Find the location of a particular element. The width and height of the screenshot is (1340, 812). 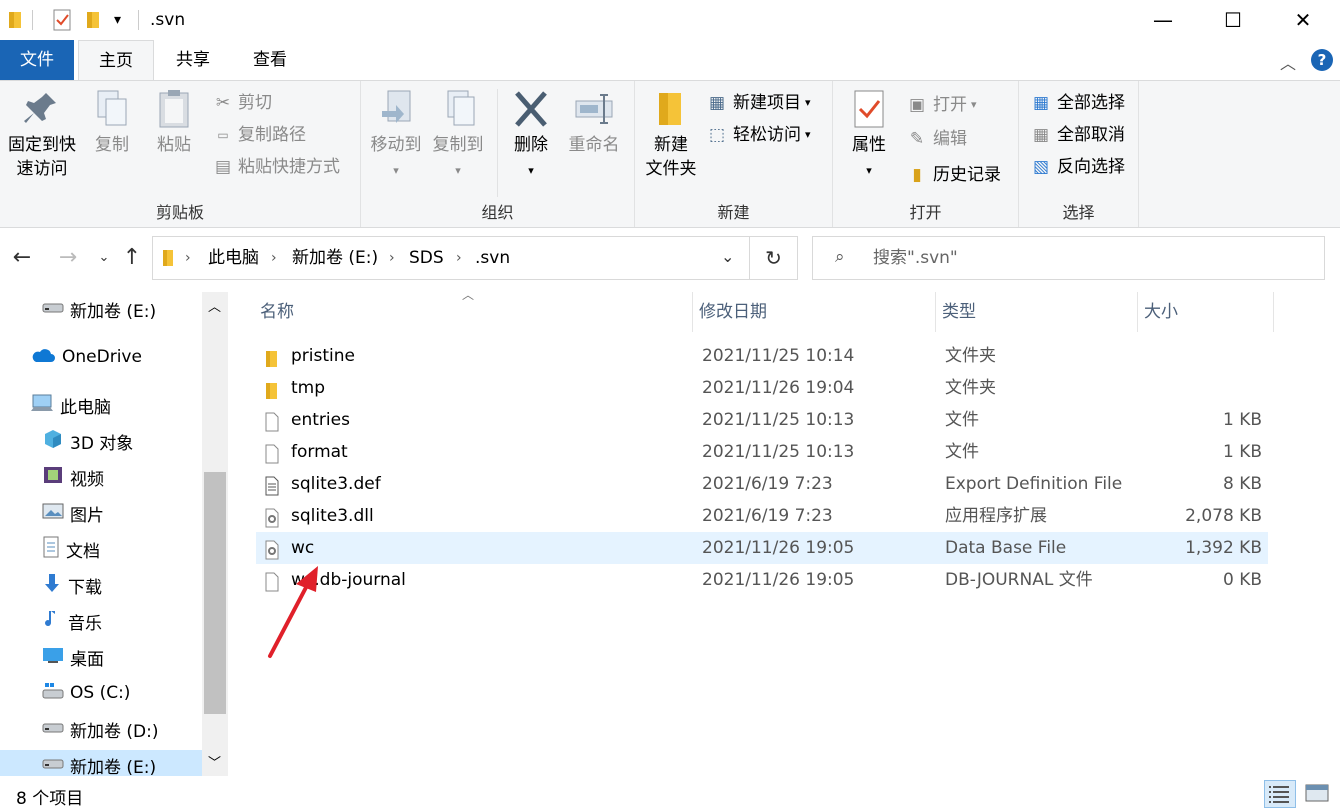

edit-button: ✎ 编辑 is located at coordinates (936, 139).